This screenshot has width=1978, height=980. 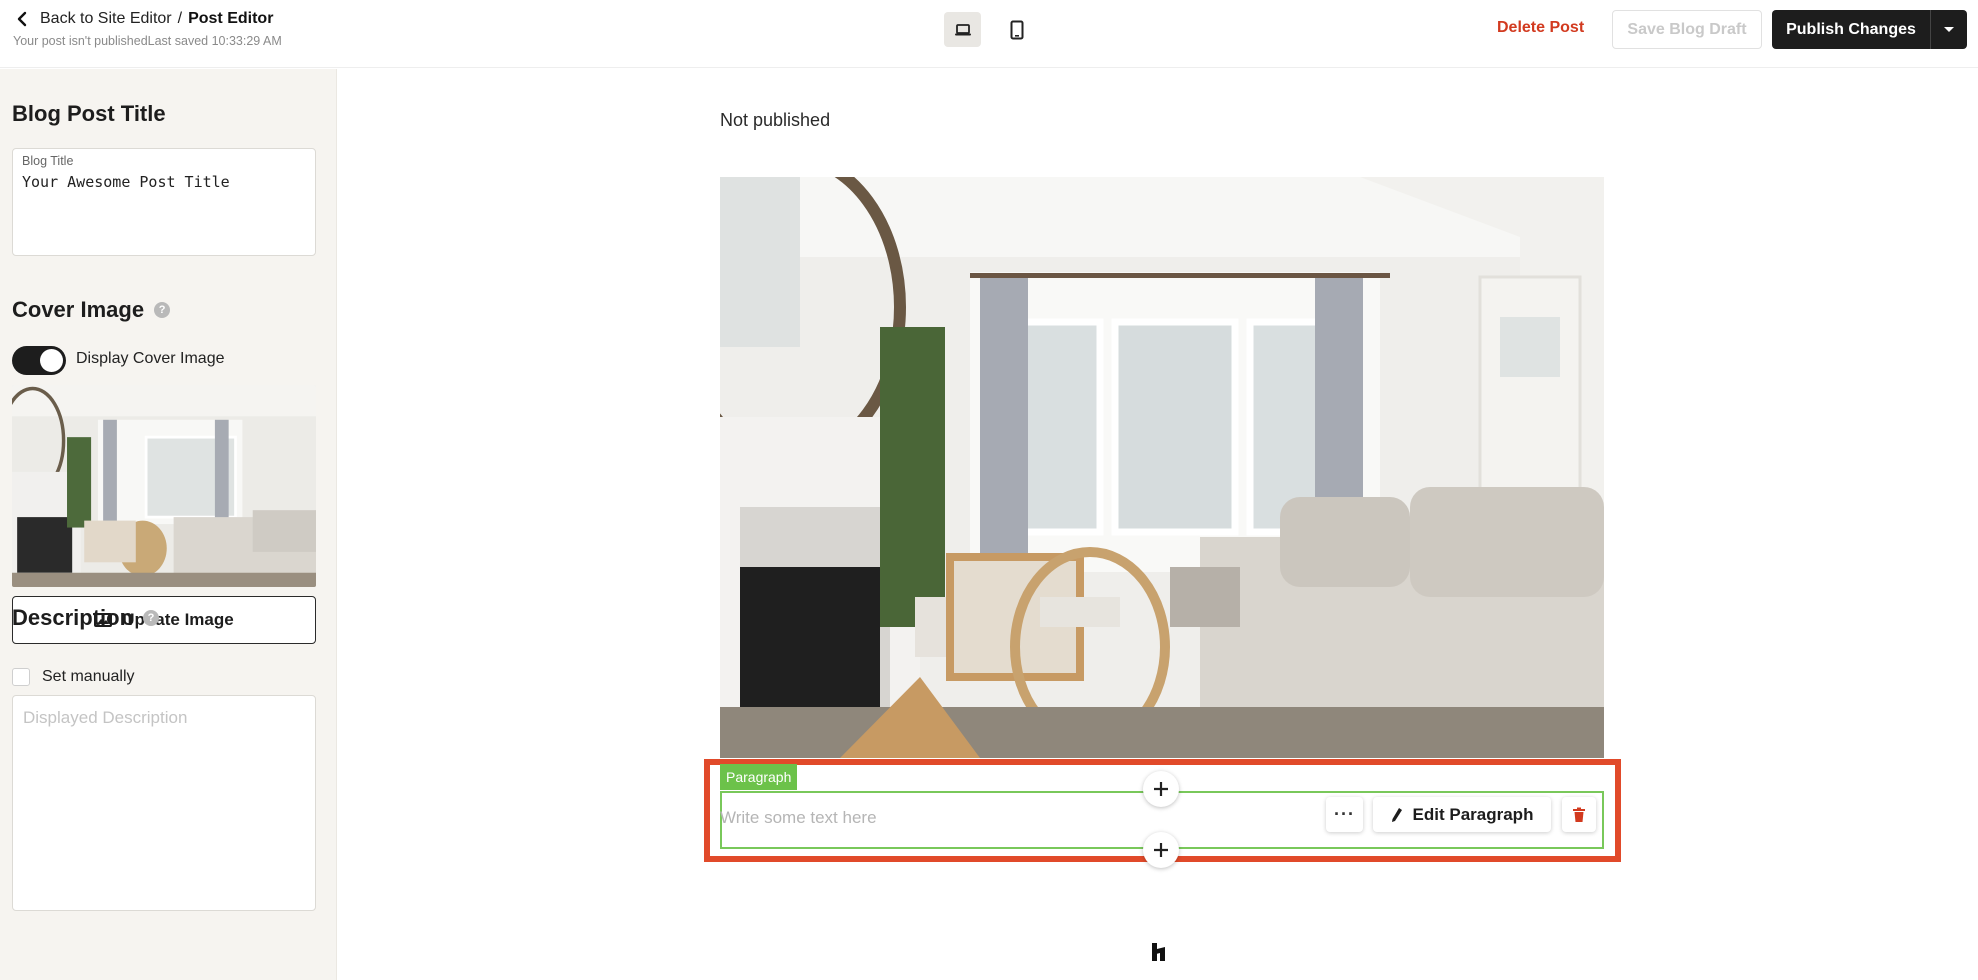 I want to click on description-section: Description ?, so click(x=86, y=618).